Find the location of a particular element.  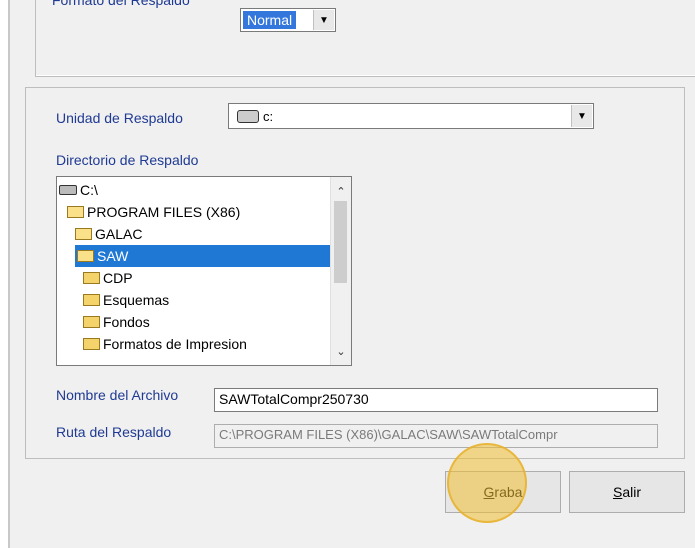

format-select: Normal ▼ is located at coordinates (288, 20).